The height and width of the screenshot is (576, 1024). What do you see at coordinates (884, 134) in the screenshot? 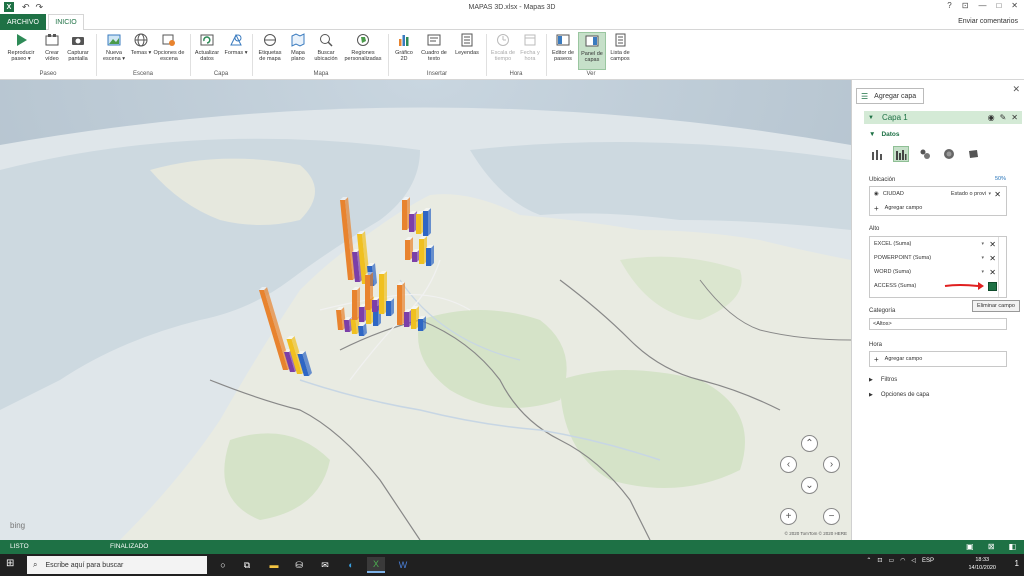
I see `datos-section: ▼ Datos` at bounding box center [884, 134].